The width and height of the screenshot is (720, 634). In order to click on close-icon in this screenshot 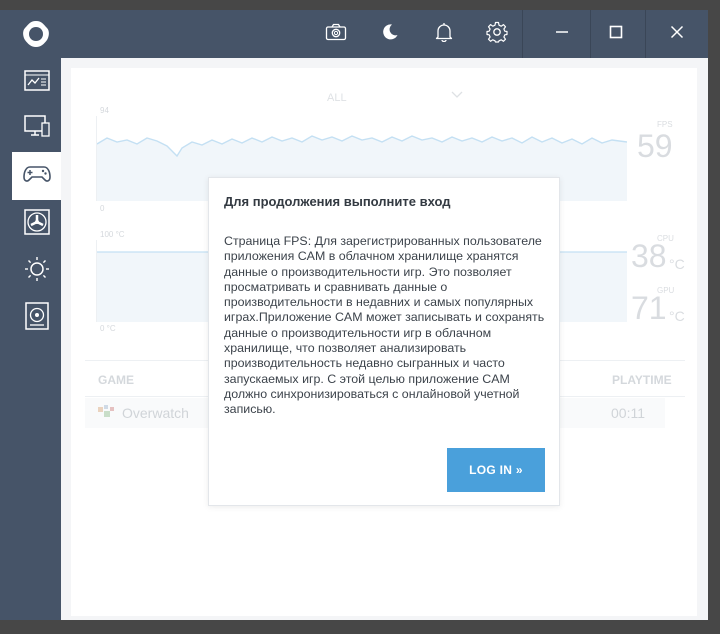, I will do `click(677, 34)`.